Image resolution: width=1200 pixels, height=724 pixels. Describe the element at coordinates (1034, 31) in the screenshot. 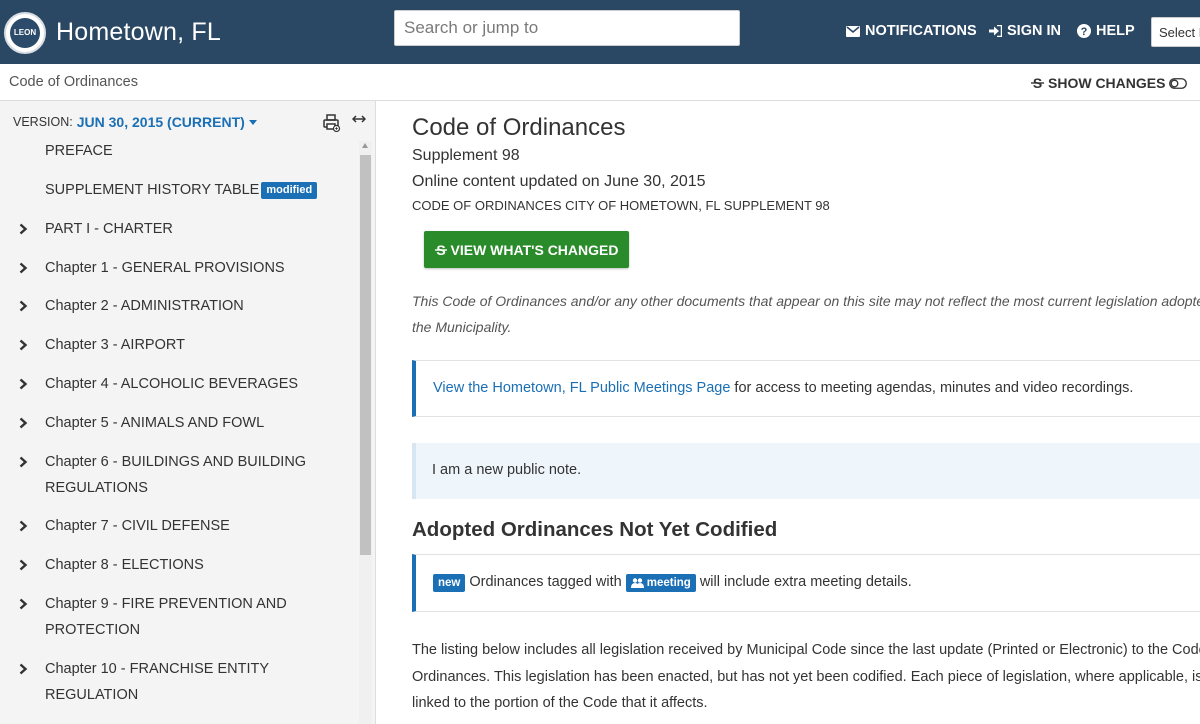

I see `sign-in-label: SIGN IN` at that location.